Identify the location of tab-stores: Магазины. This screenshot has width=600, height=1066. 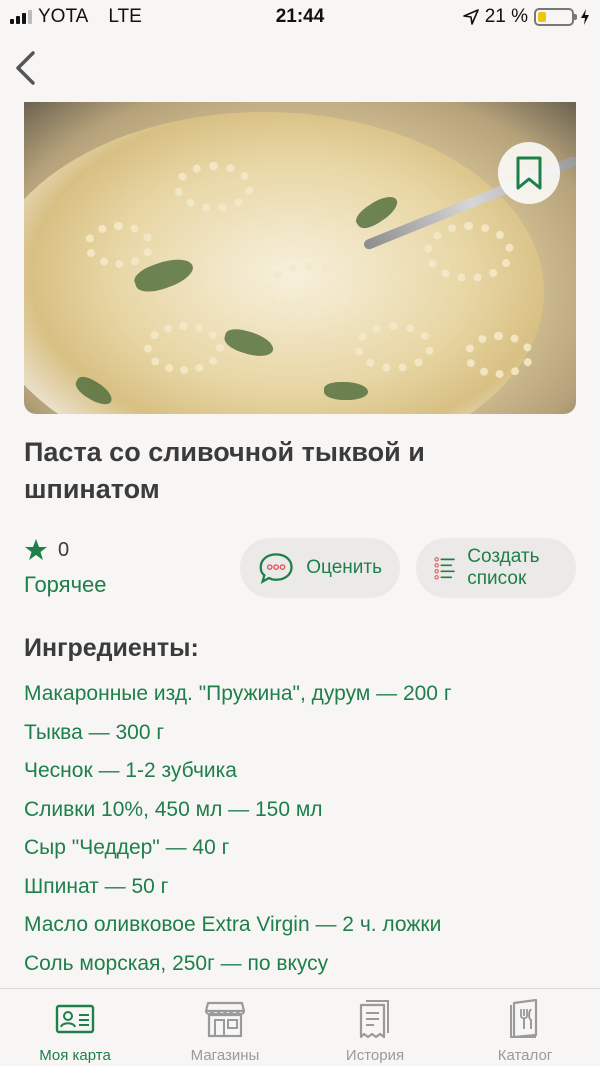
(225, 1027).